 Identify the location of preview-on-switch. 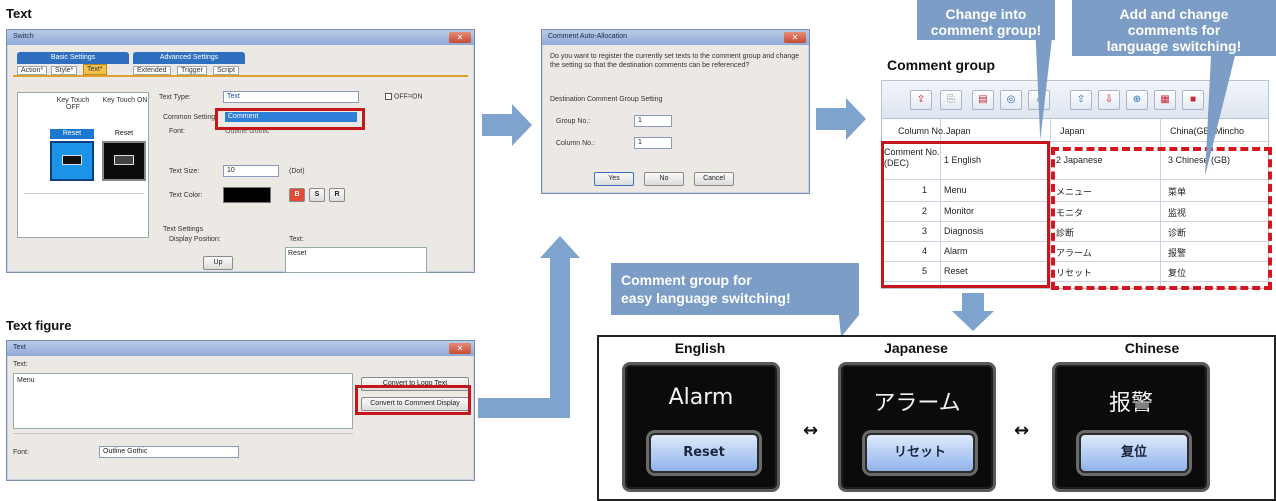
(124, 161).